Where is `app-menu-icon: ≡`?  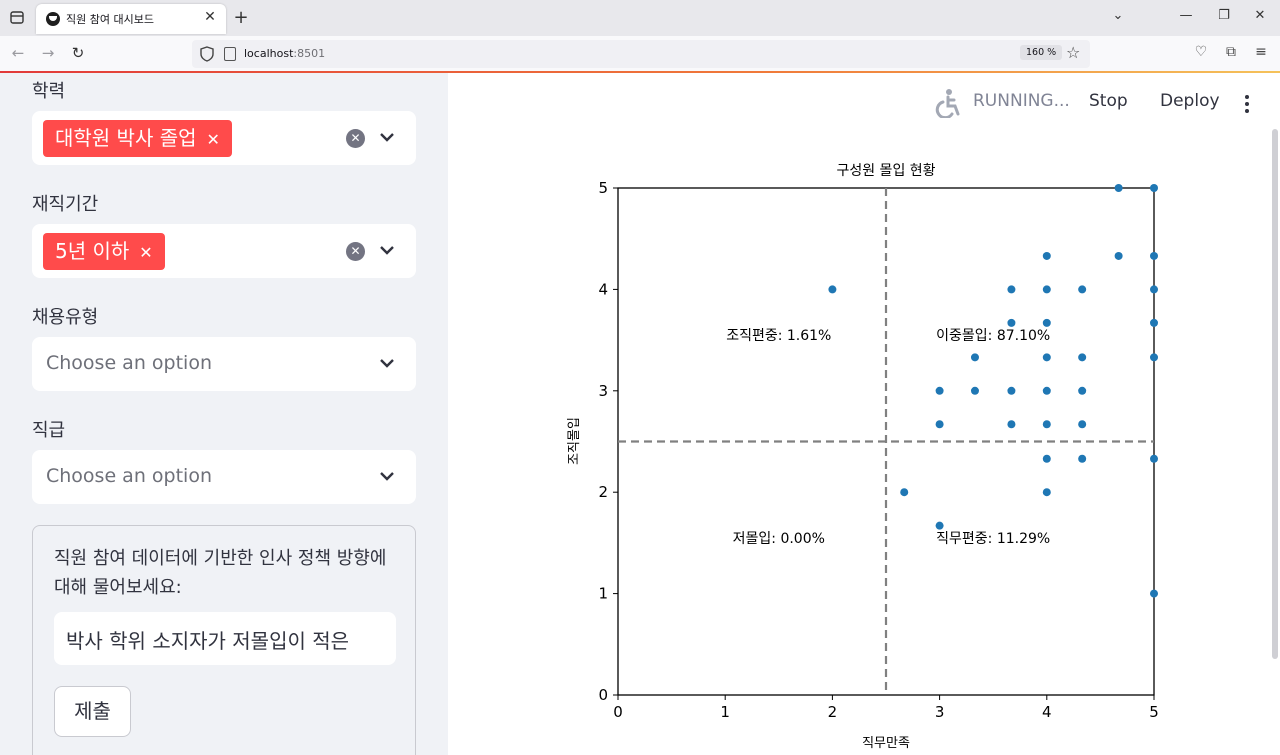
app-menu-icon: ≡ is located at coordinates (1261, 52).